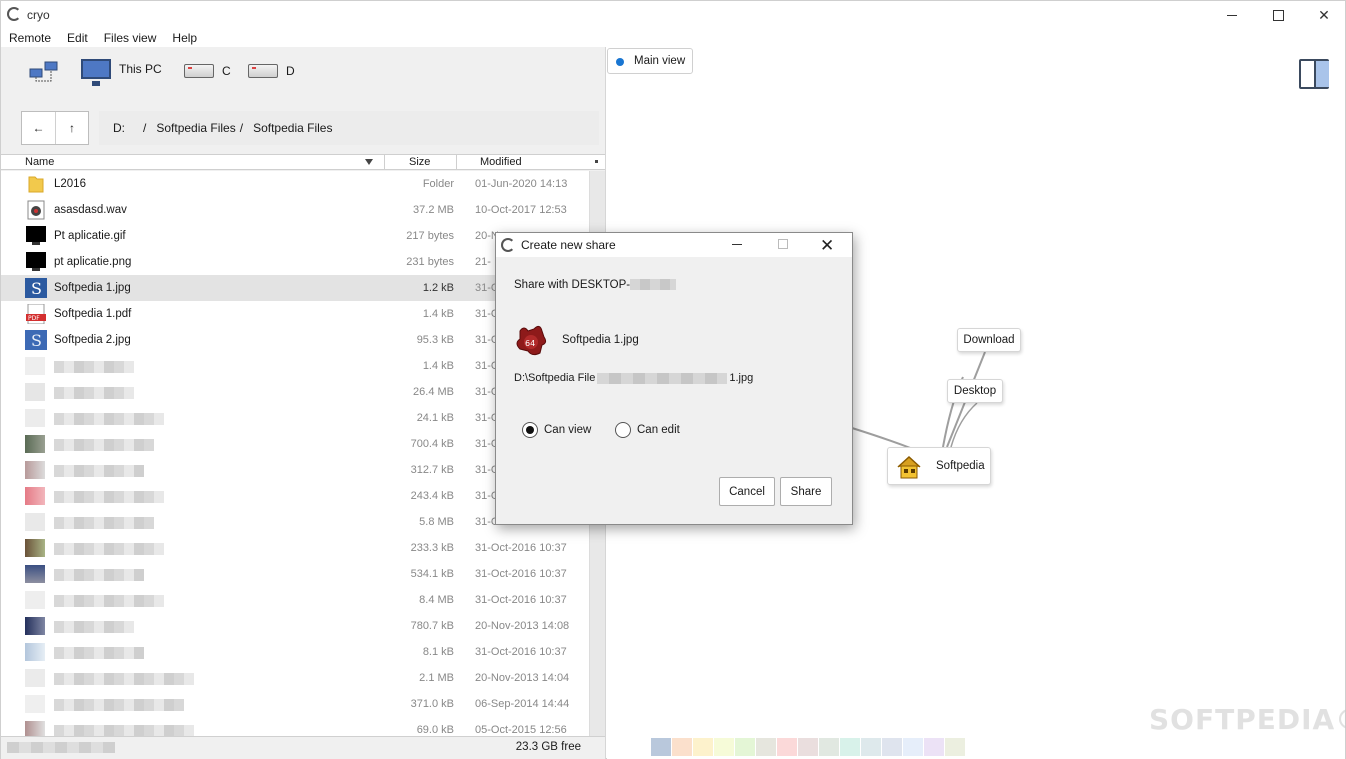 The width and height of the screenshot is (1346, 759). Describe the element at coordinates (508, 245) in the screenshot. I see `cryo-logo-icon` at that location.